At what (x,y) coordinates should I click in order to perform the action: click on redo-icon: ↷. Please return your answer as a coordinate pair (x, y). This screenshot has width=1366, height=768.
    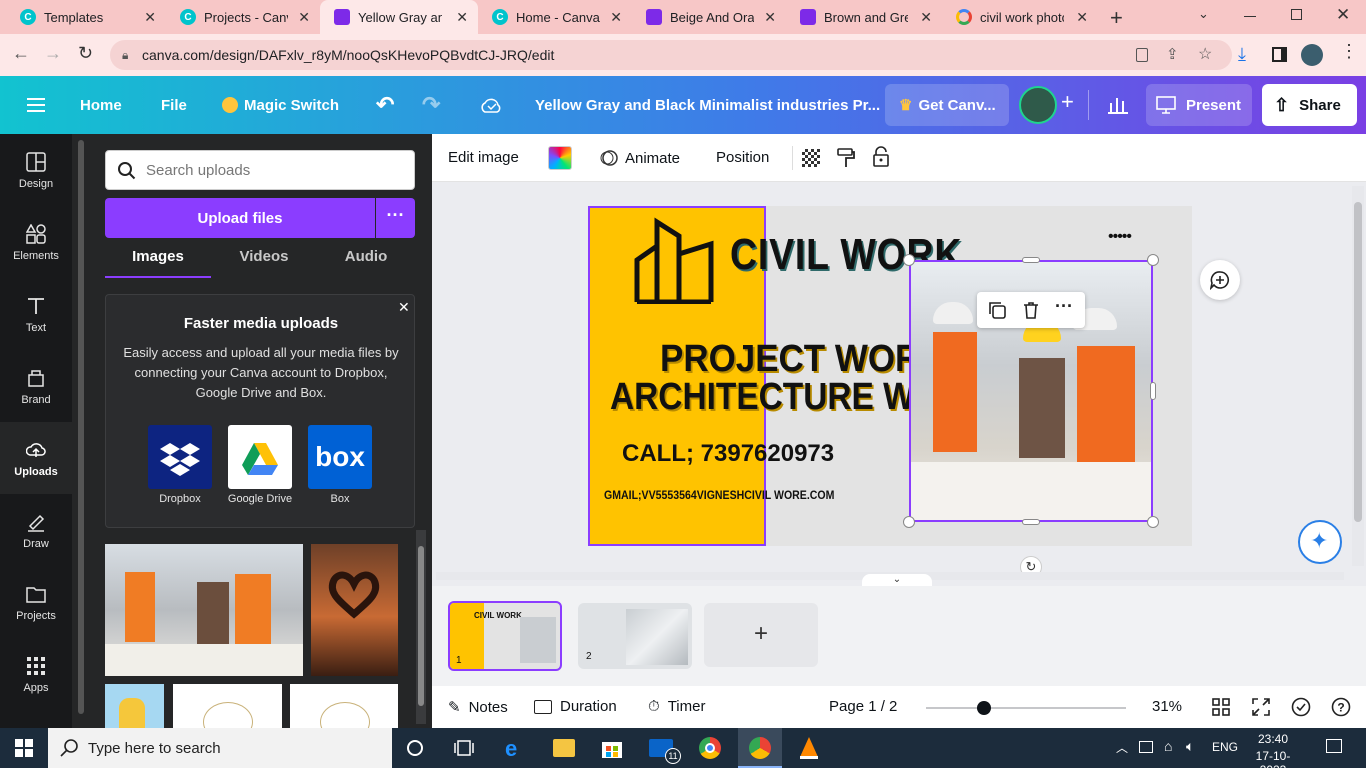
    Looking at the image, I should click on (431, 105).